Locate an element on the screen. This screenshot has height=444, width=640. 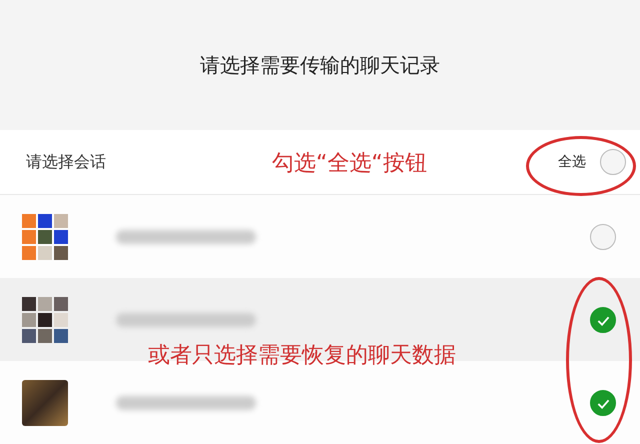
screen-title: 请选择需要传输的聊天记录 is located at coordinates (320, 65).